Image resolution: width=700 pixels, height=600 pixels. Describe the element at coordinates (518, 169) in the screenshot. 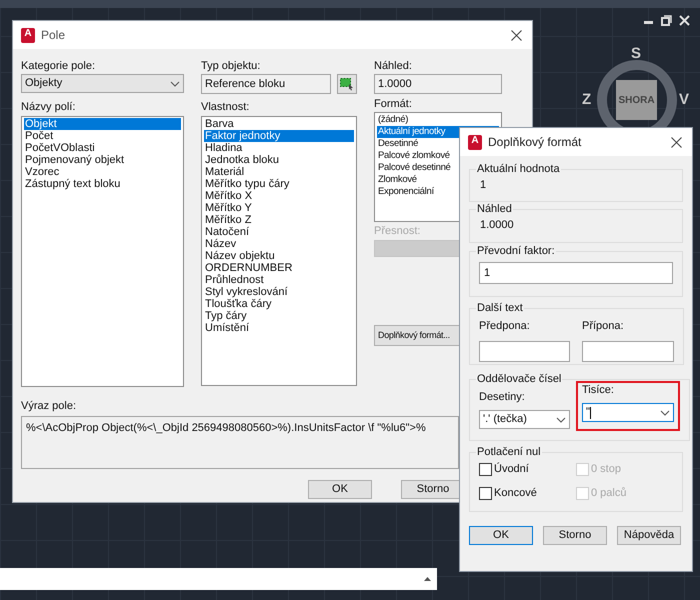

I see `group-label: Aktuální hodnota` at that location.